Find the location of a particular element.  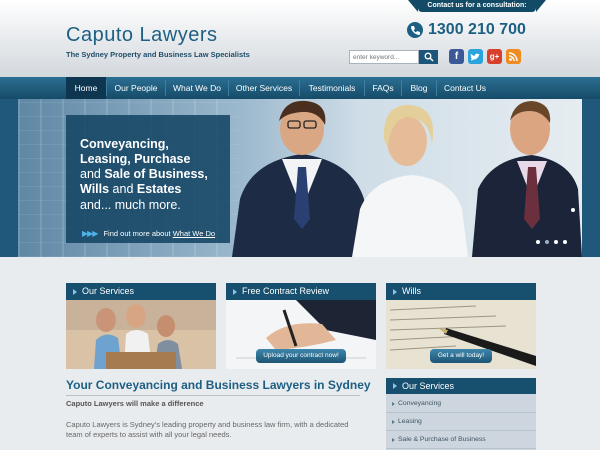

hero-frame-right is located at coordinates (591, 178).